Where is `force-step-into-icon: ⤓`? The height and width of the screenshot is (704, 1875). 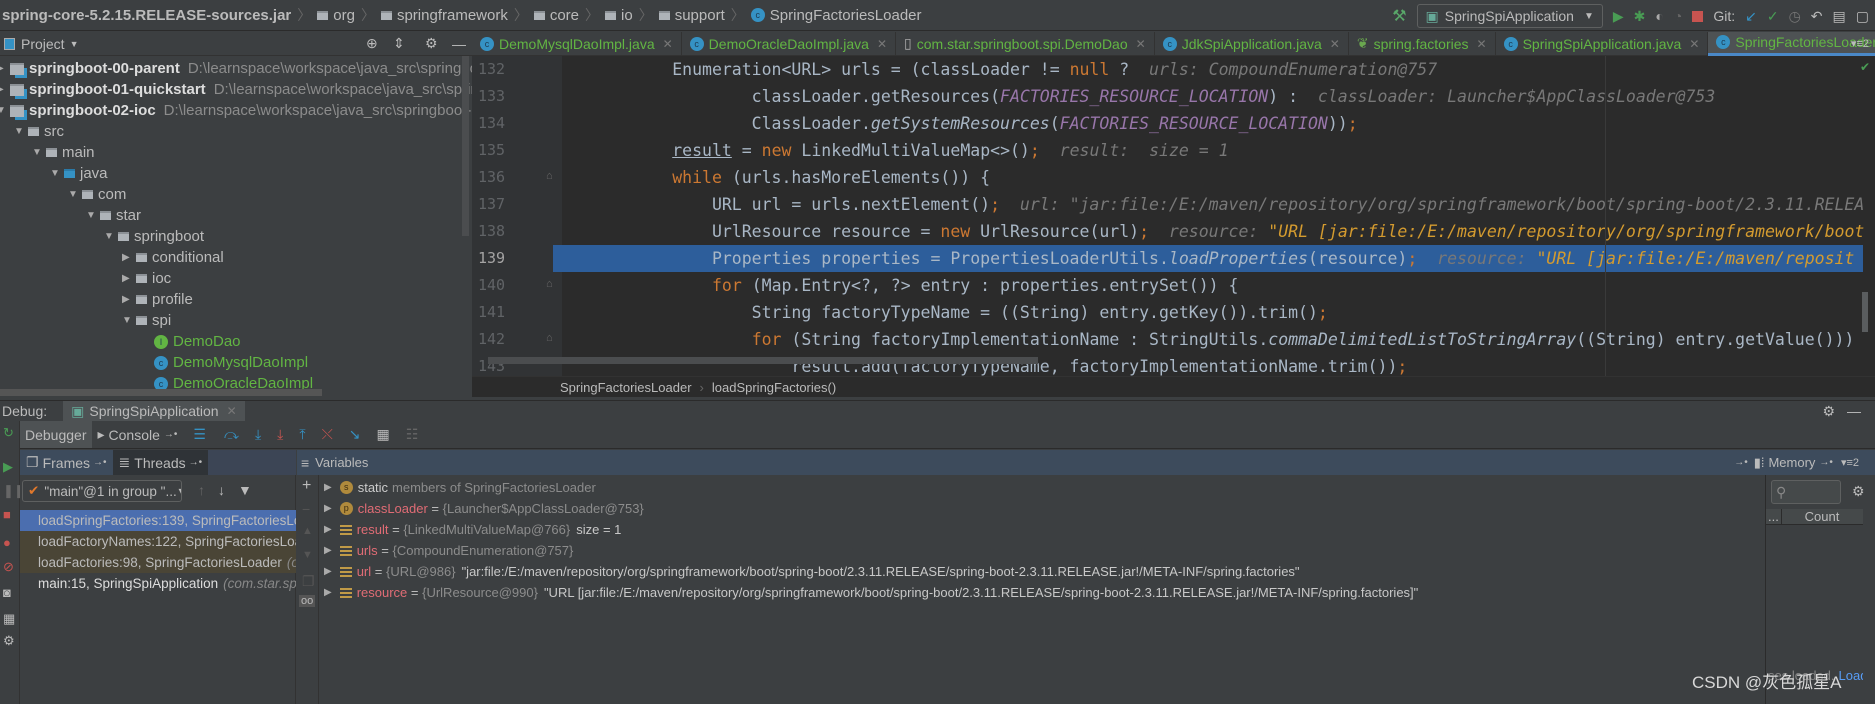 force-step-into-icon: ⤓ is located at coordinates (280, 434).